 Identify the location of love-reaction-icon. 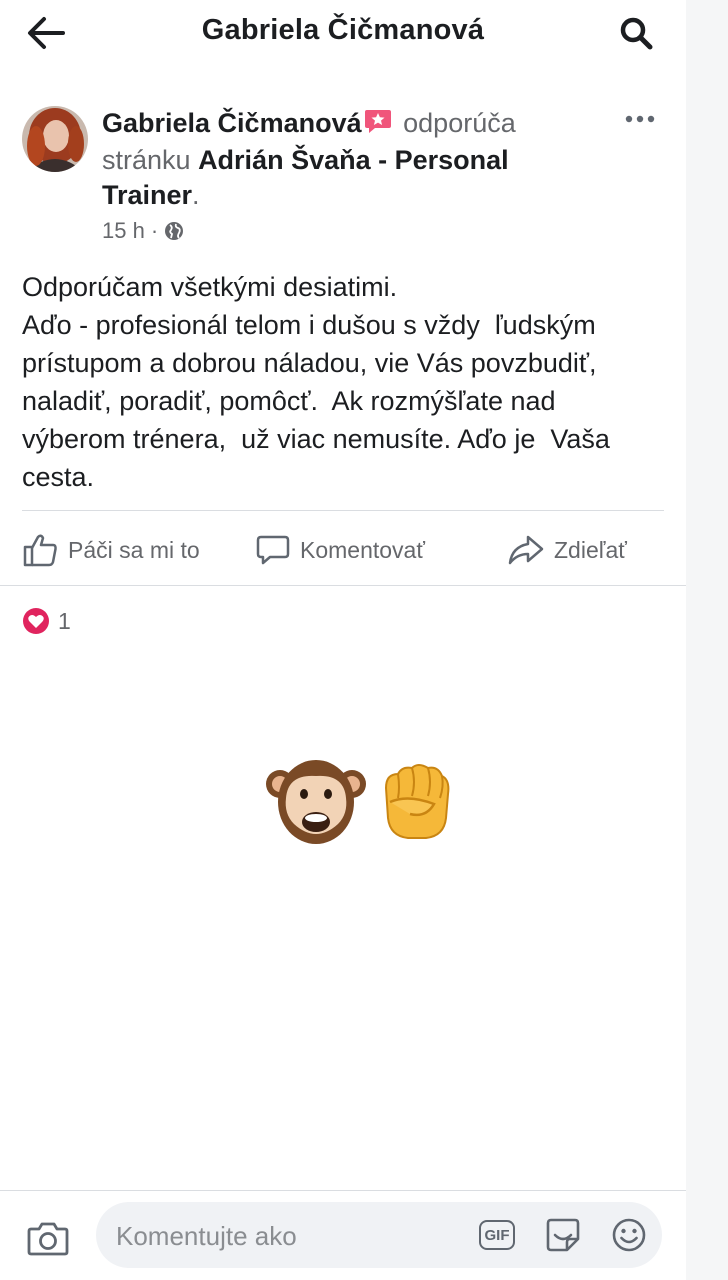
(36, 621).